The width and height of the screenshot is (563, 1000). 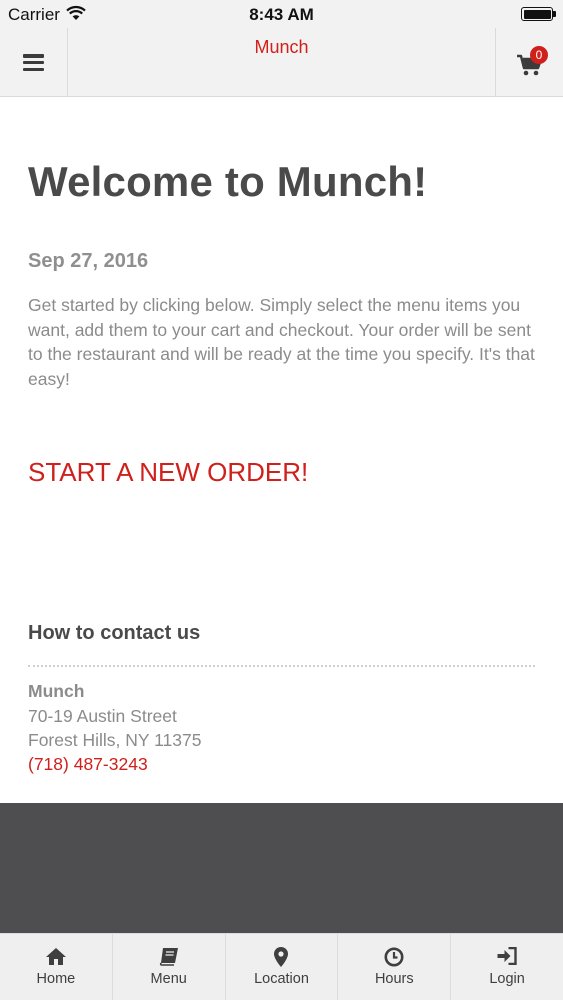 I want to click on battery-icon, so click(x=537, y=14).